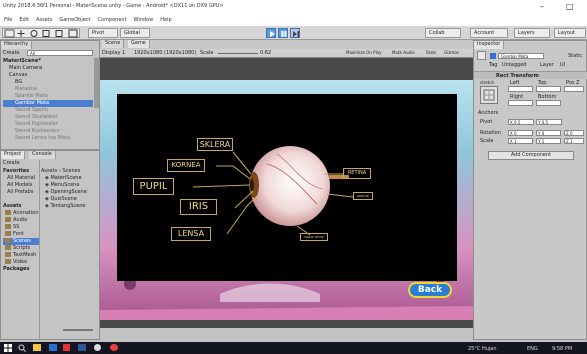 The image size is (587, 354). What do you see at coordinates (20, 192) in the screenshot?
I see `favorite-item: All Prefabs` at bounding box center [20, 192].